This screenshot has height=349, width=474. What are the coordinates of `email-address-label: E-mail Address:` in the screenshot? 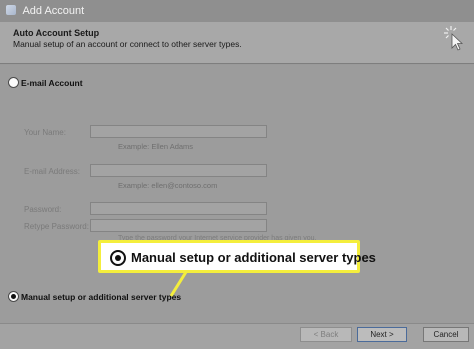 It's located at (52, 171).